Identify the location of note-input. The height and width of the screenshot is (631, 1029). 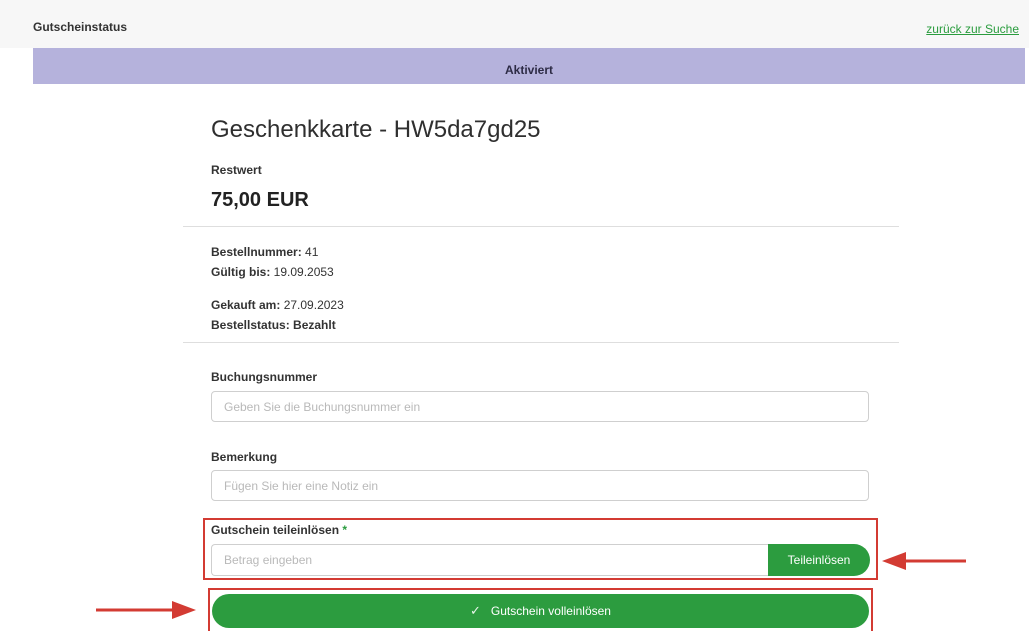
(540, 485).